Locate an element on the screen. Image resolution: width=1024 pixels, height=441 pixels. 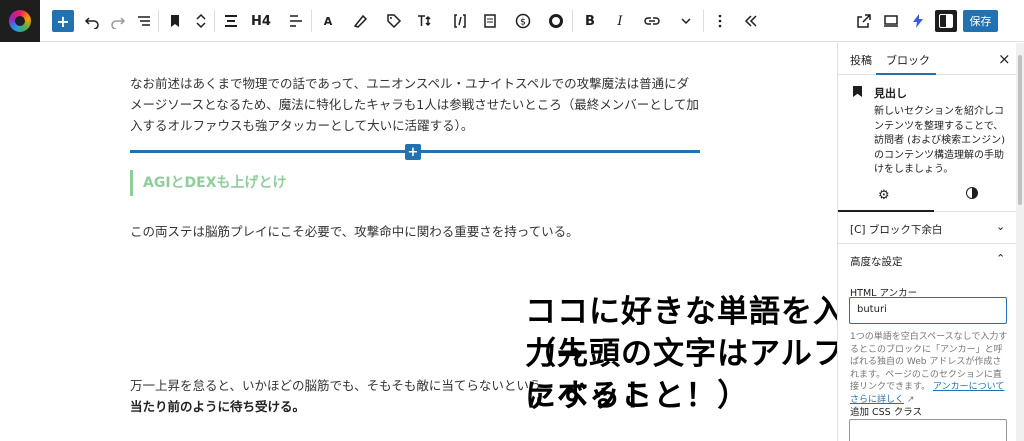
css-class-label: 追加 CSS クラス is located at coordinates (886, 412).